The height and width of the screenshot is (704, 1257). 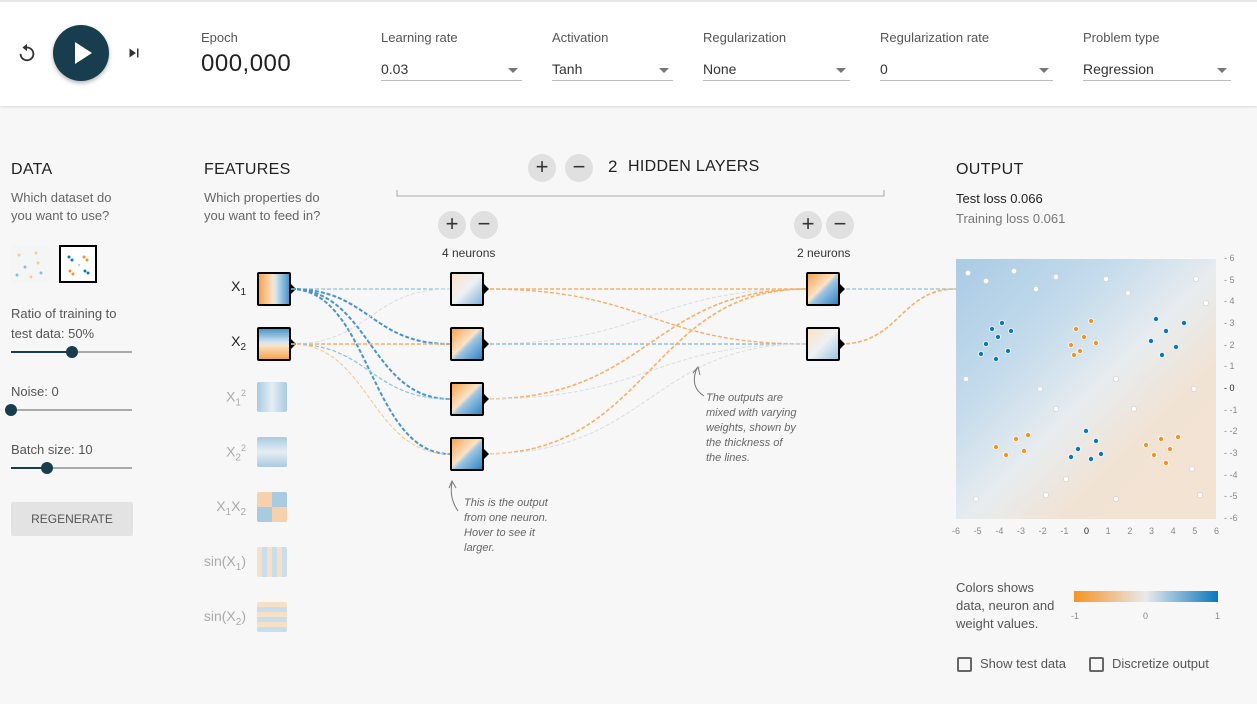 What do you see at coordinates (1218, 616) in the screenshot?
I see `legend-max: 1` at bounding box center [1218, 616].